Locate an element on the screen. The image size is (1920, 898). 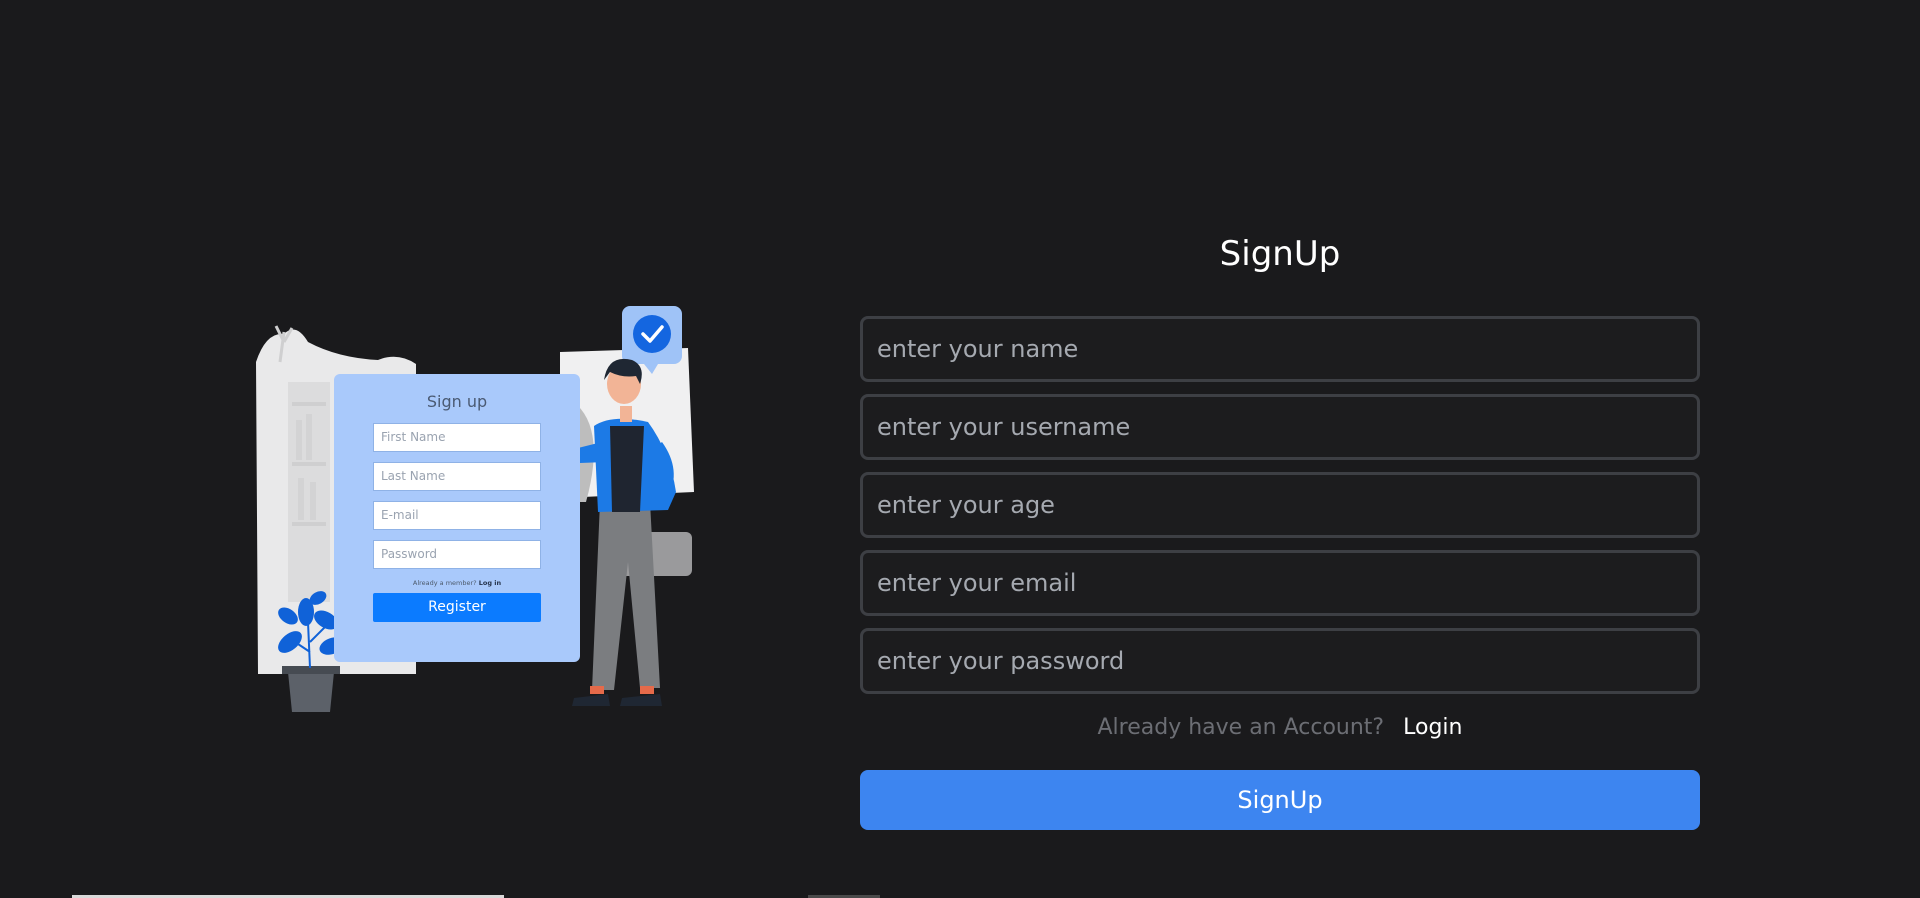
mock-card-title: Sign up is located at coordinates (457, 401).